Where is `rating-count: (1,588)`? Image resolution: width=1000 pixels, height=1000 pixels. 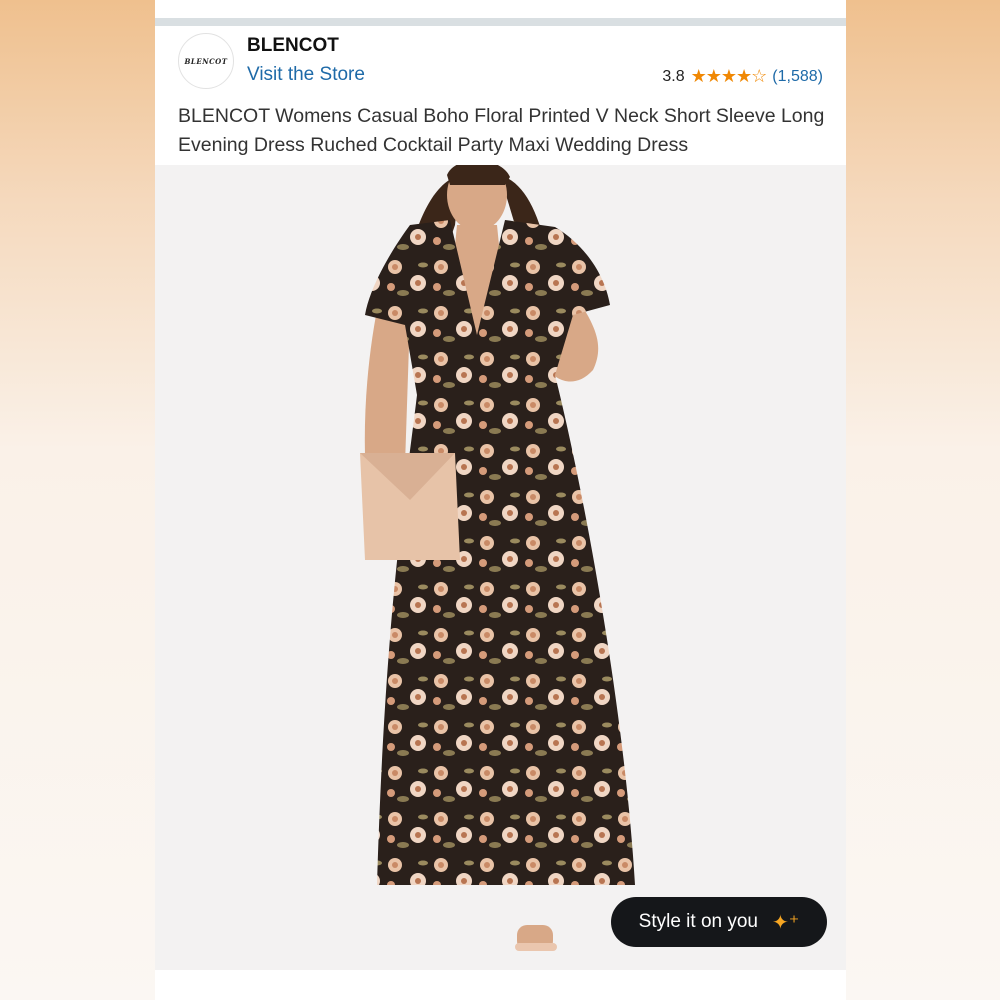
rating-count: (1,588) is located at coordinates (797, 77).